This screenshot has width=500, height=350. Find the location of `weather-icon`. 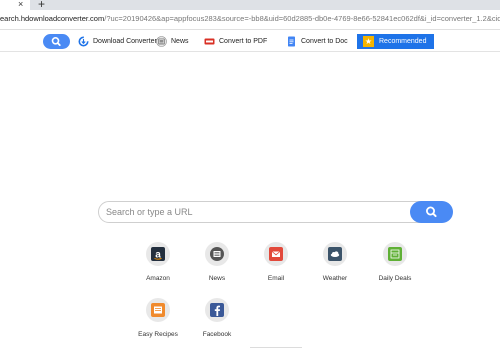

weather-icon is located at coordinates (335, 254).